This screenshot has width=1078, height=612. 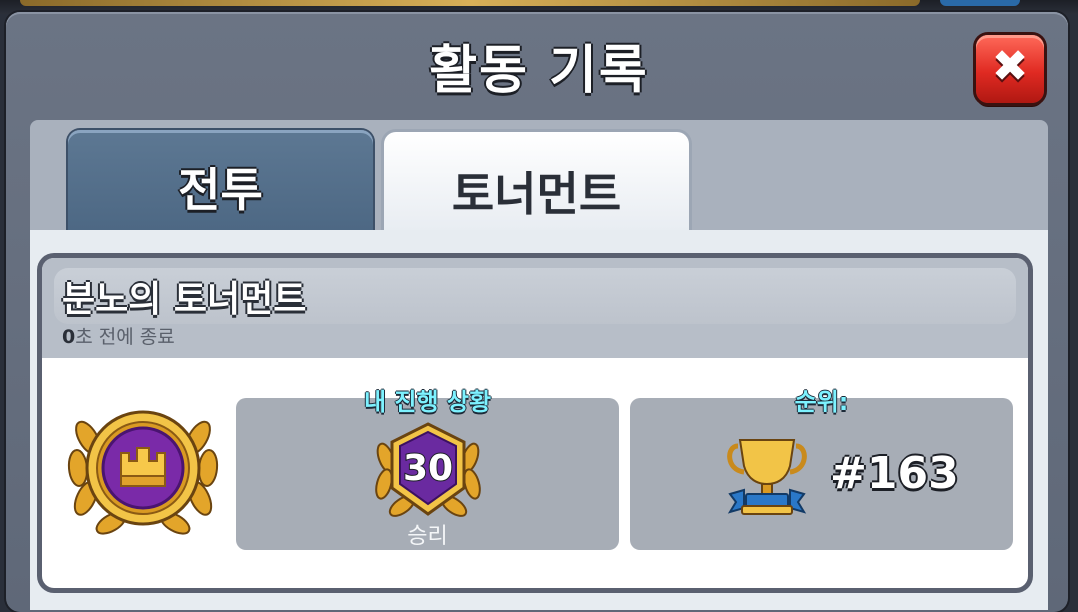 What do you see at coordinates (980, 3) in the screenshot?
I see `top-blue-bar` at bounding box center [980, 3].